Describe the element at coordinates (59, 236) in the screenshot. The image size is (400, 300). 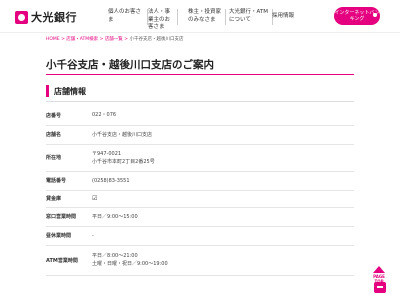
I see `row-label: 昼休業時間` at that location.